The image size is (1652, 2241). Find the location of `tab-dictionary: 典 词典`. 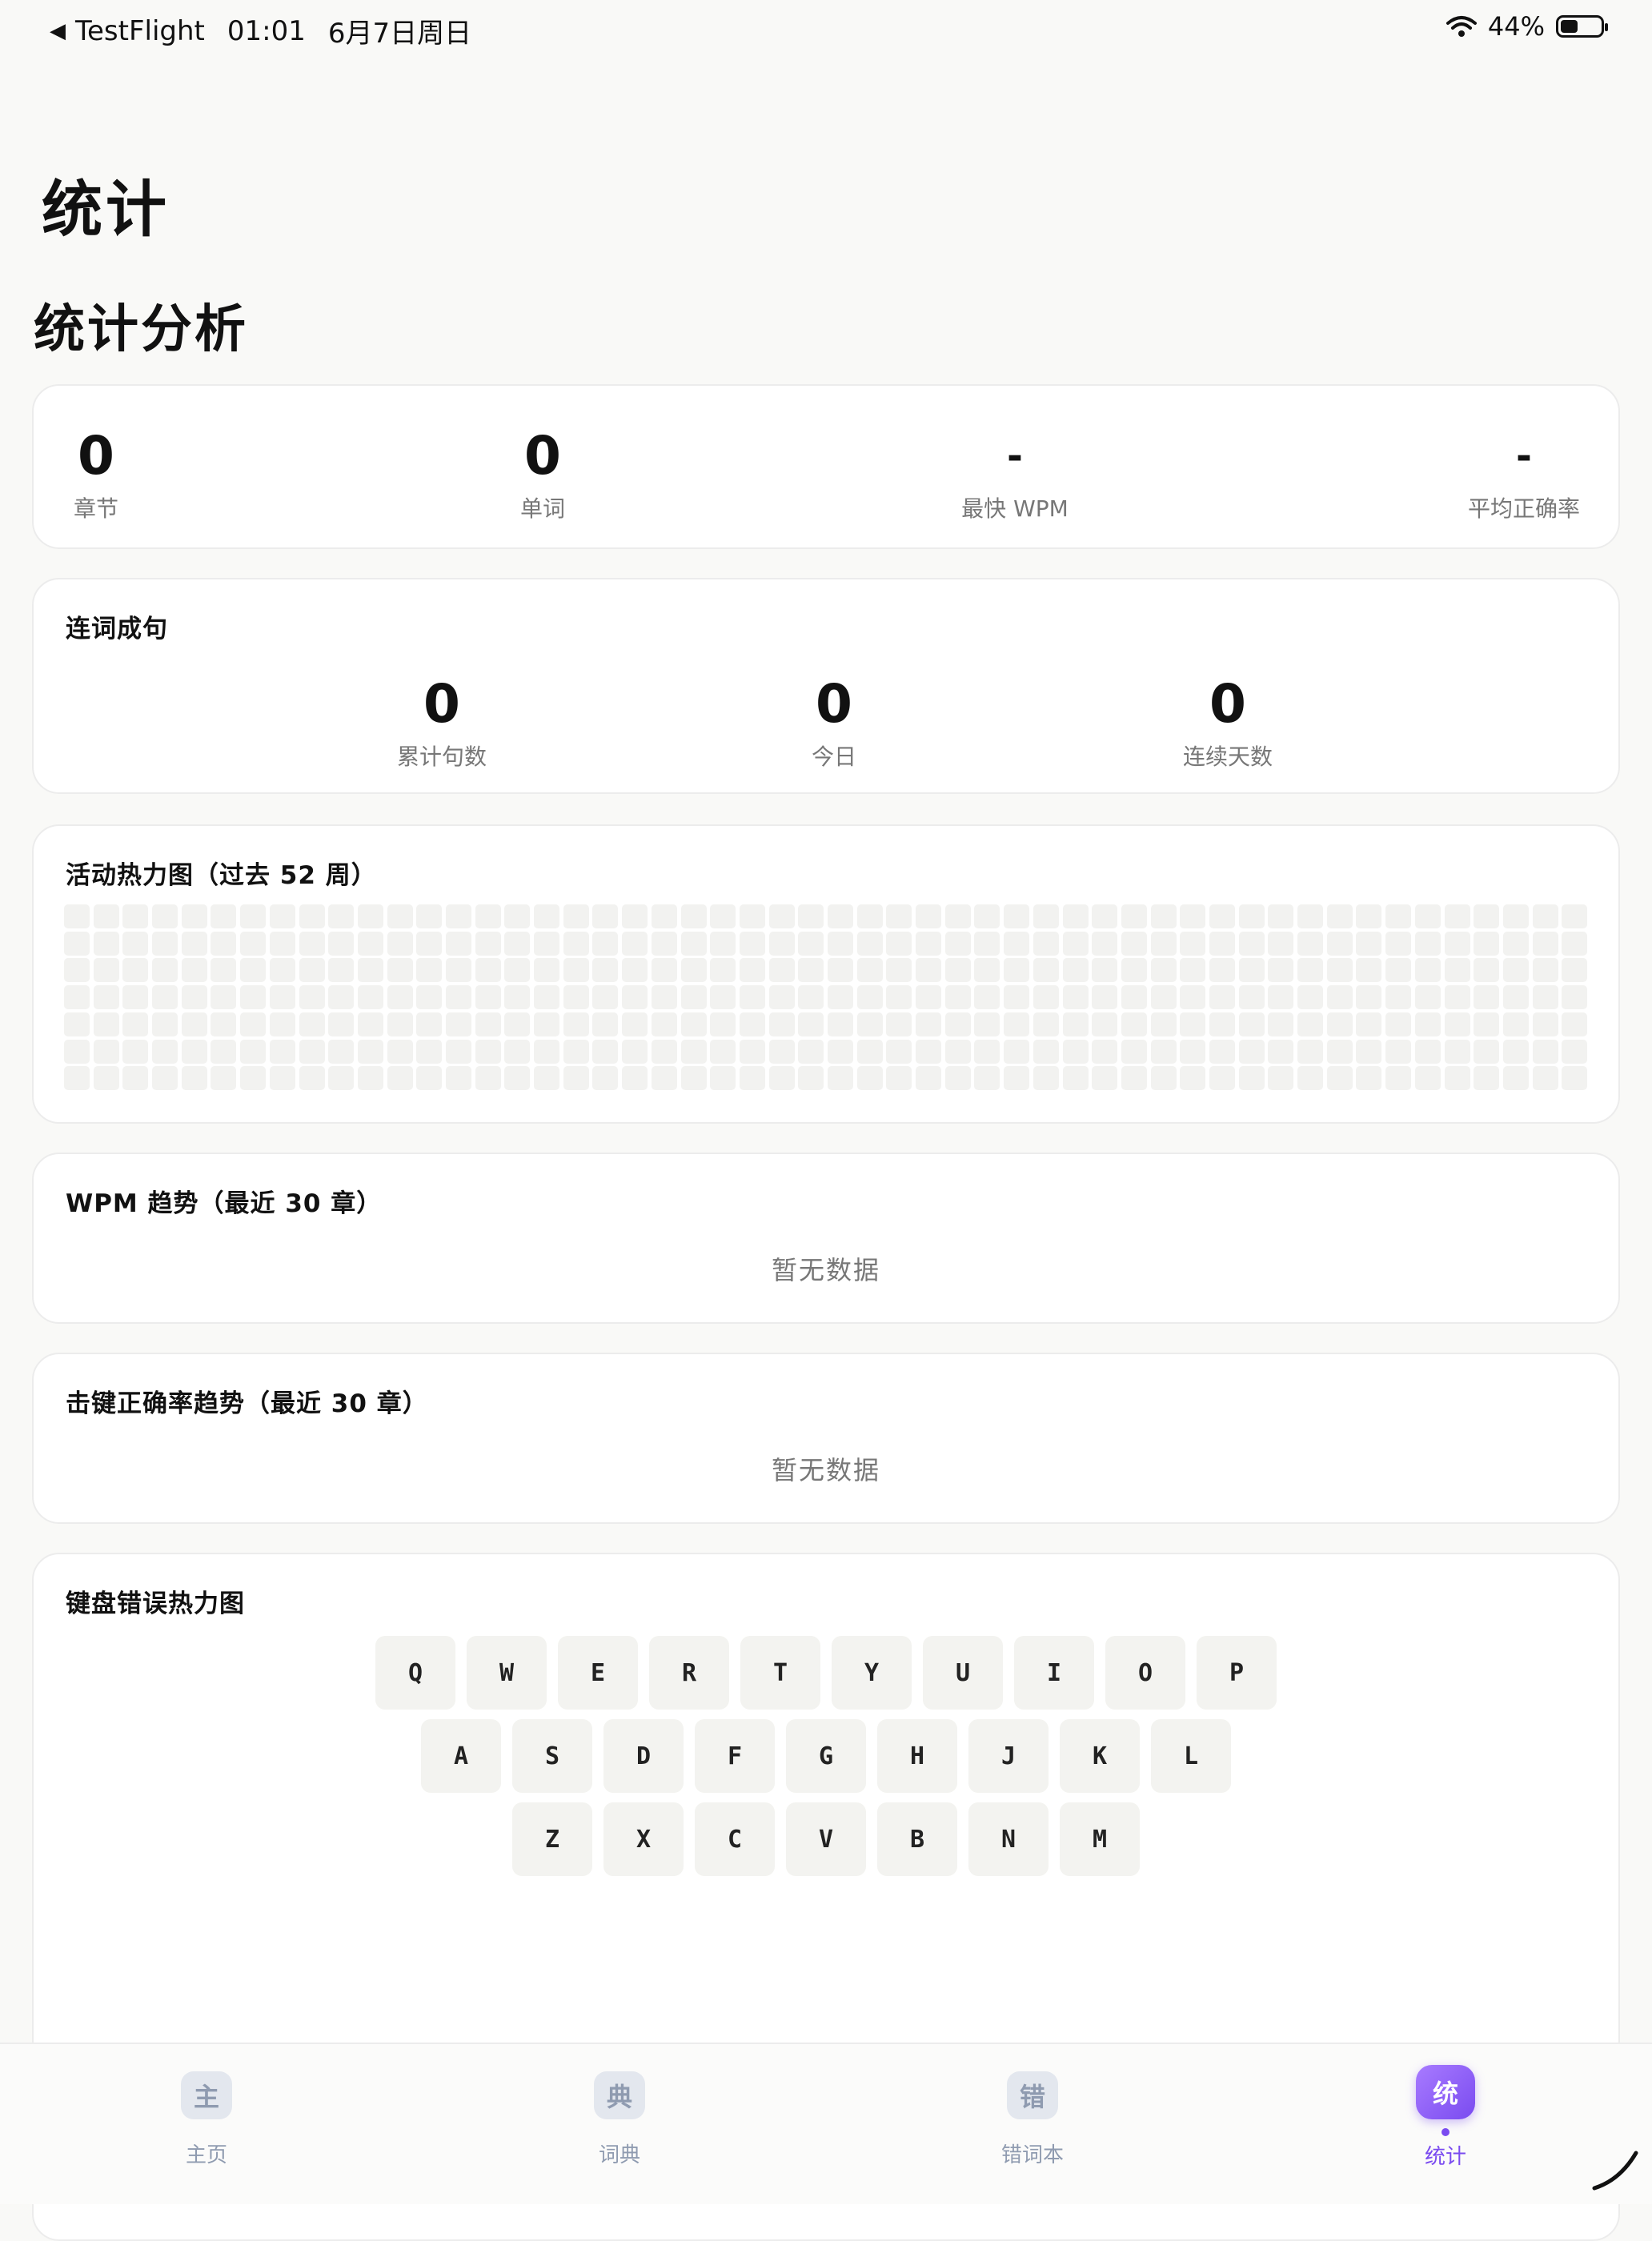

tab-dictionary: 典 词典 is located at coordinates (619, 2119).